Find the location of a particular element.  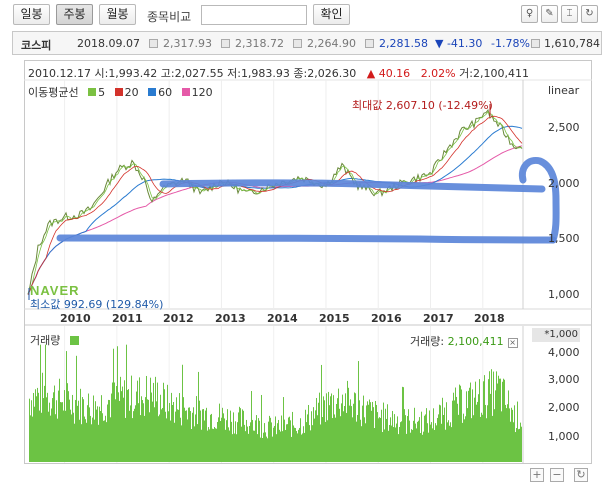

close-icon: × is located at coordinates (512, 343).